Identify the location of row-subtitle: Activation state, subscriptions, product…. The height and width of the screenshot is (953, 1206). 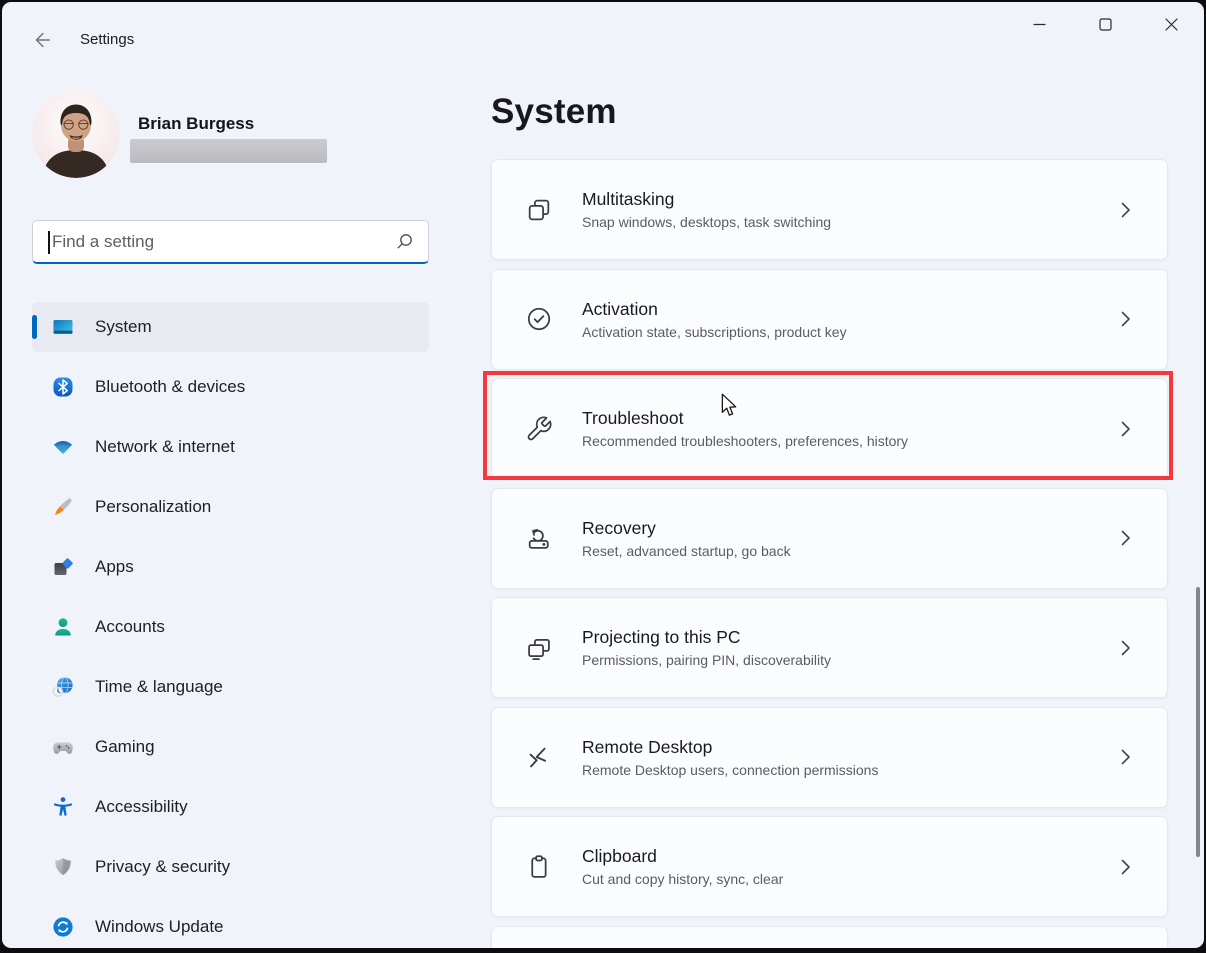
(714, 331).